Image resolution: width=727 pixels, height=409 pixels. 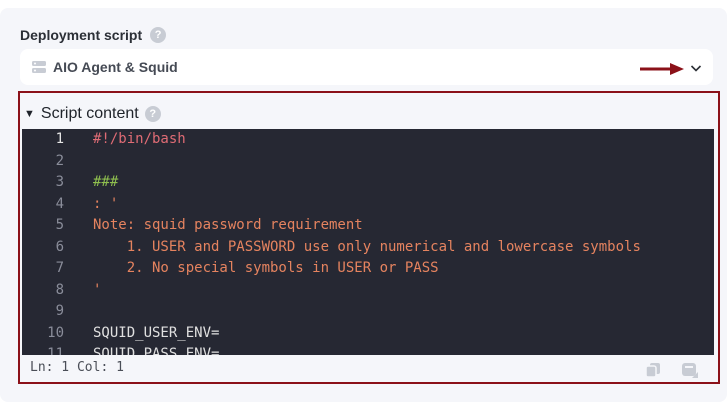 What do you see at coordinates (228, 225) in the screenshot?
I see `code-text: Note: squid password requirement` at bounding box center [228, 225].